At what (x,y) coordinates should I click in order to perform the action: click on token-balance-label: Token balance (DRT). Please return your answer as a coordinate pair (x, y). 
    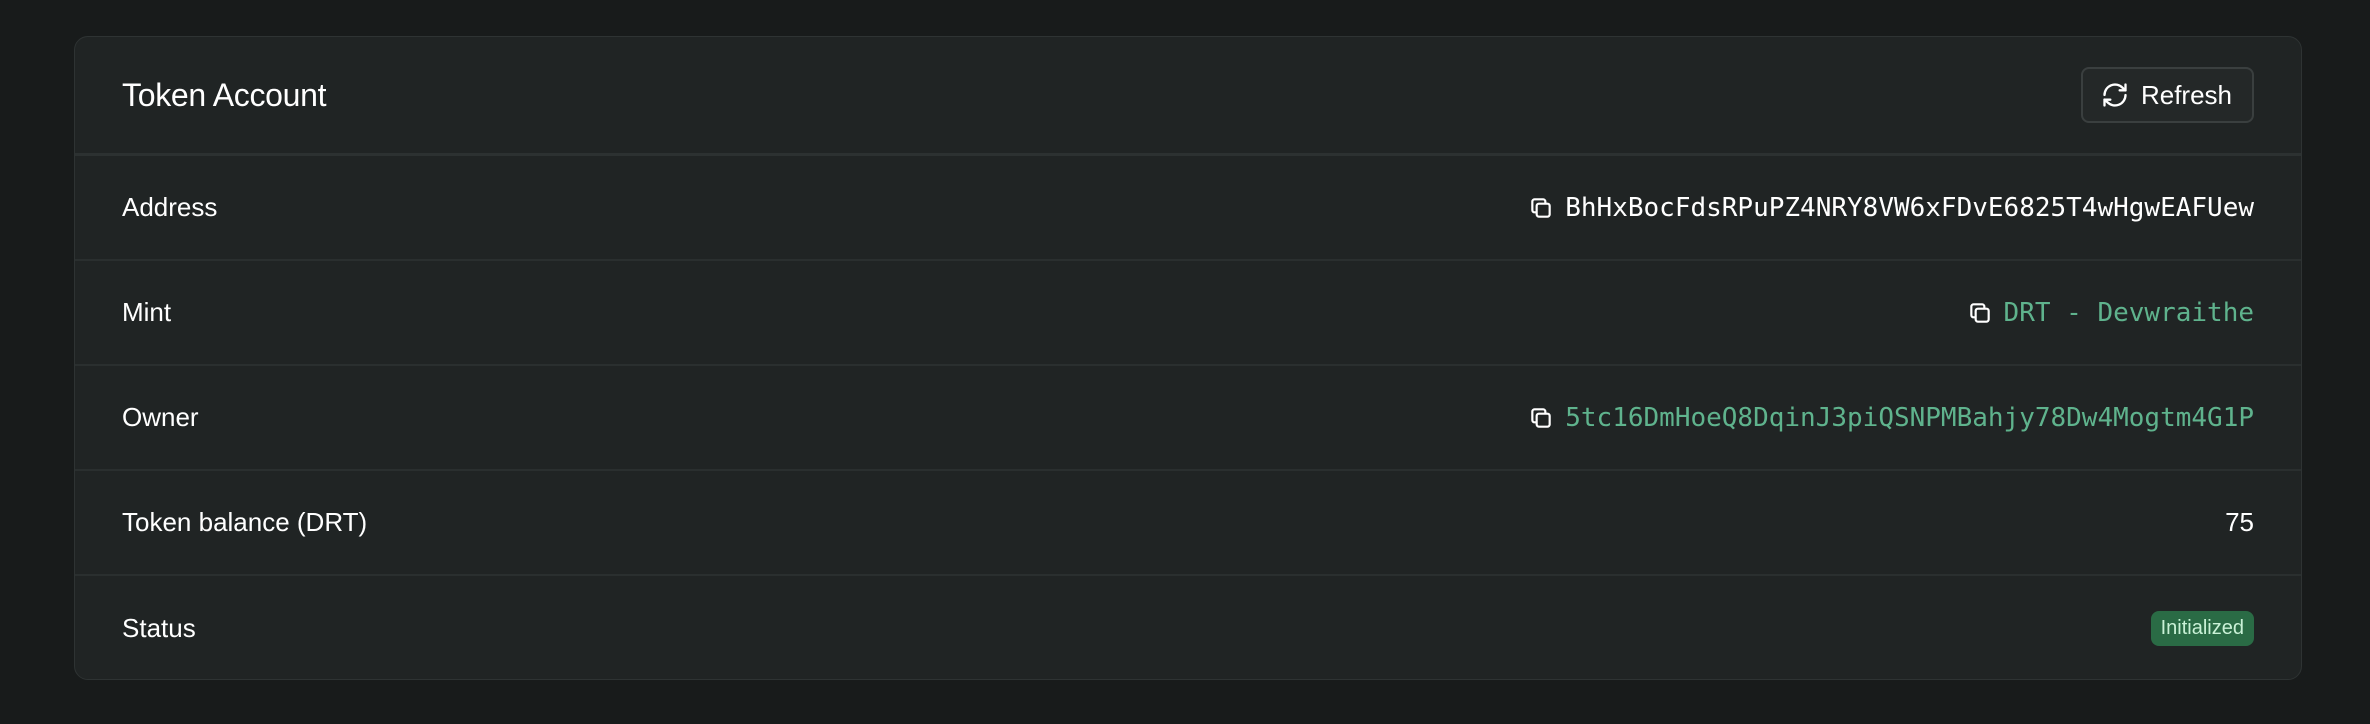
    Looking at the image, I should click on (245, 522).